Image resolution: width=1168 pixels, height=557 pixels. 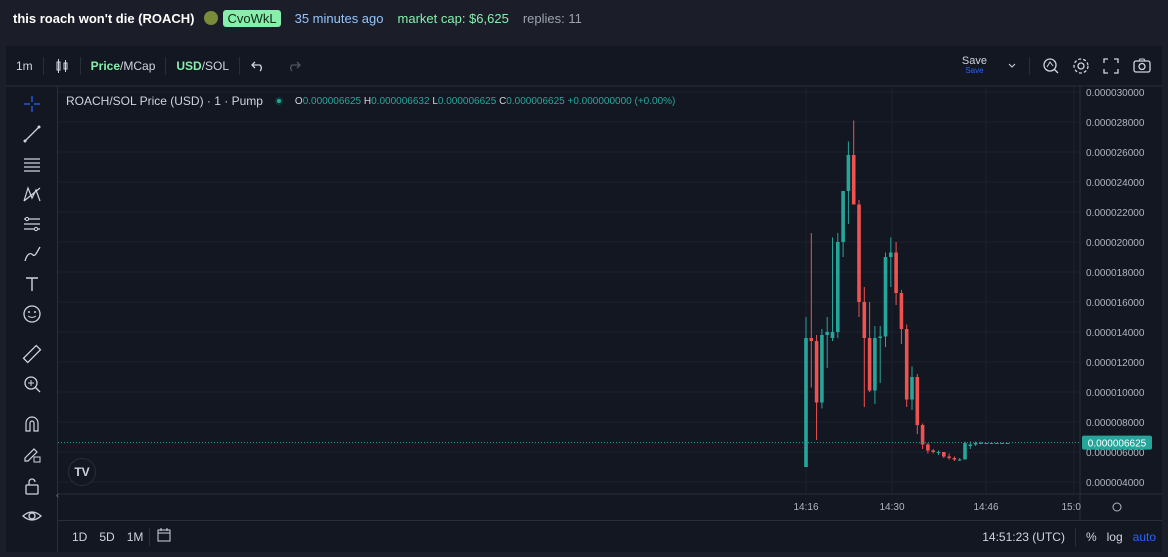 I want to click on crosshair-icon, so click(x=32, y=104).